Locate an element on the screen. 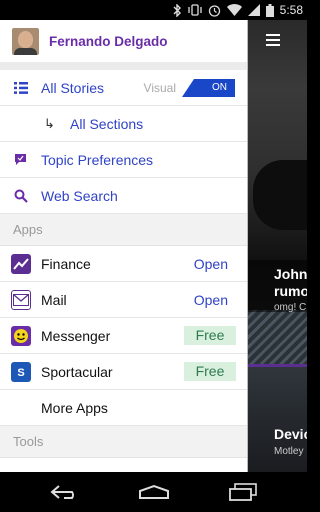  app-label: Sportacular is located at coordinates (77, 371).